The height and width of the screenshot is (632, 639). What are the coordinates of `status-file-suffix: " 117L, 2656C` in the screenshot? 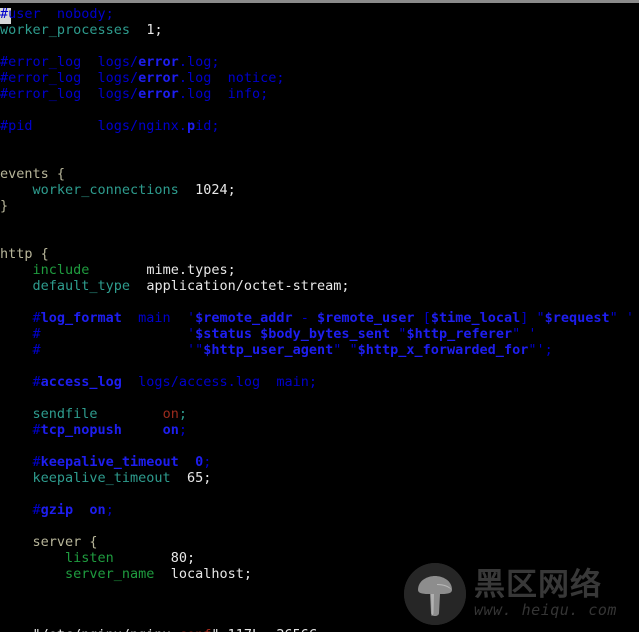 It's located at (264, 629).